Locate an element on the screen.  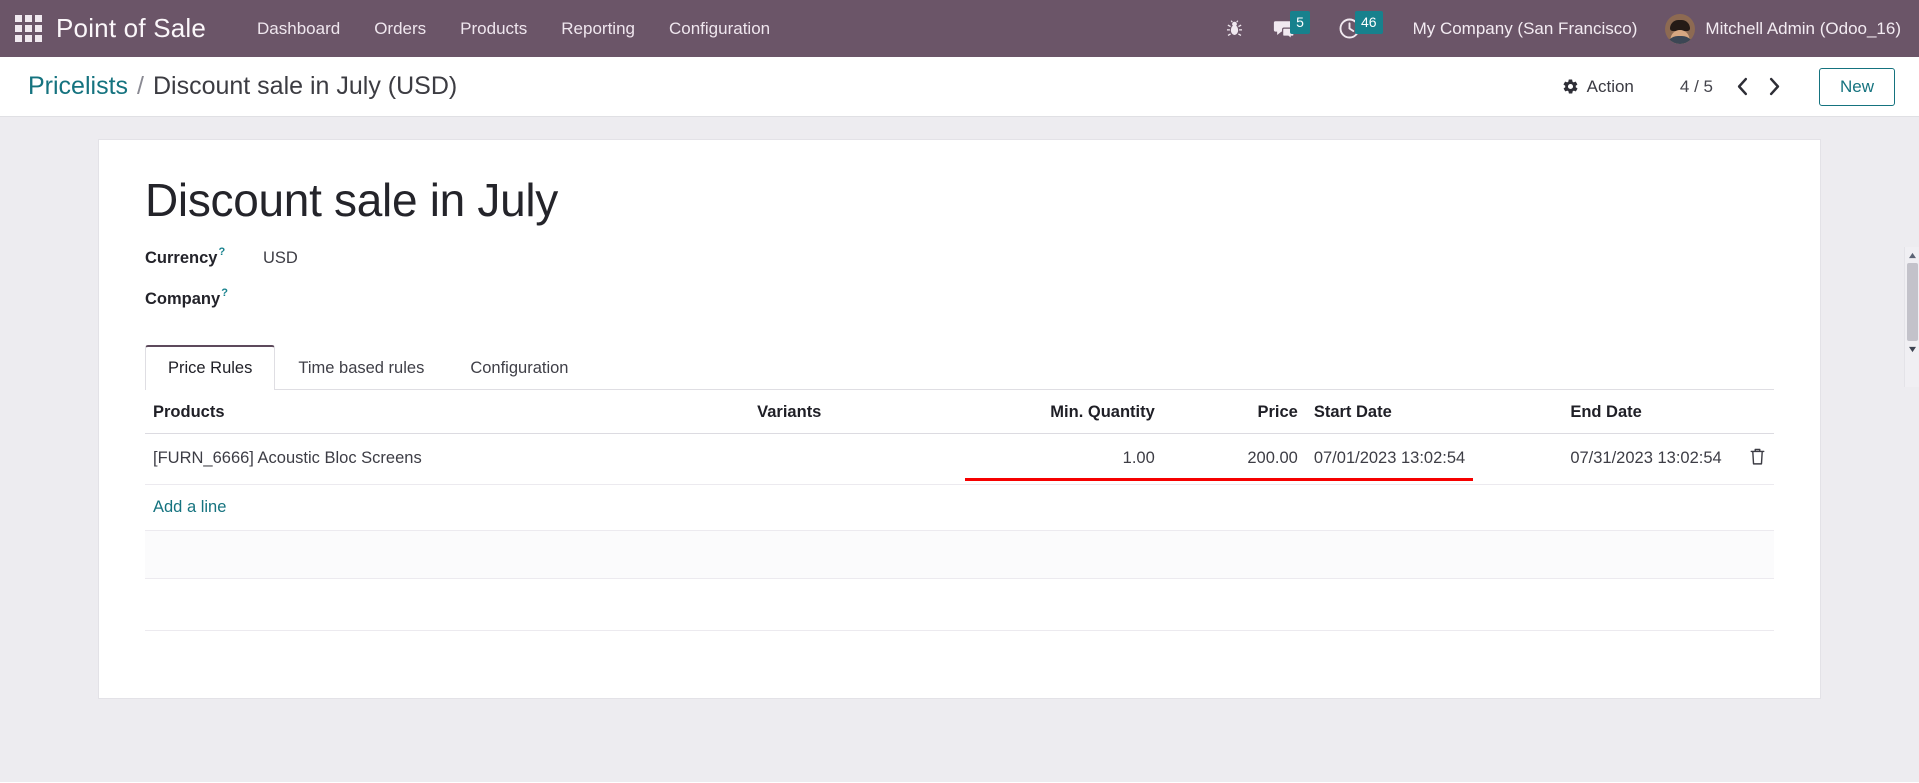
menu-item-orders: Orders is located at coordinates (400, 29).